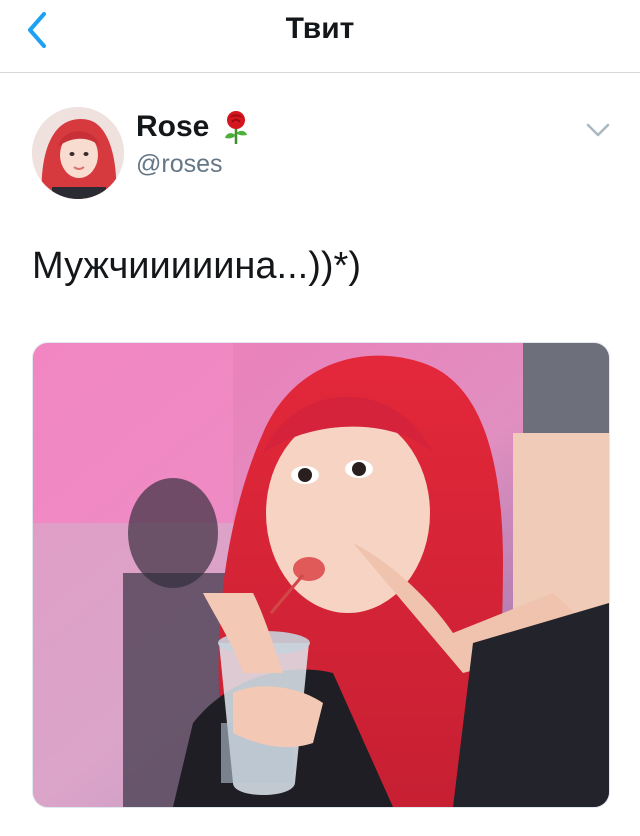 Image resolution: width=640 pixels, height=836 pixels. I want to click on top-bar: Твит, so click(320, 36).